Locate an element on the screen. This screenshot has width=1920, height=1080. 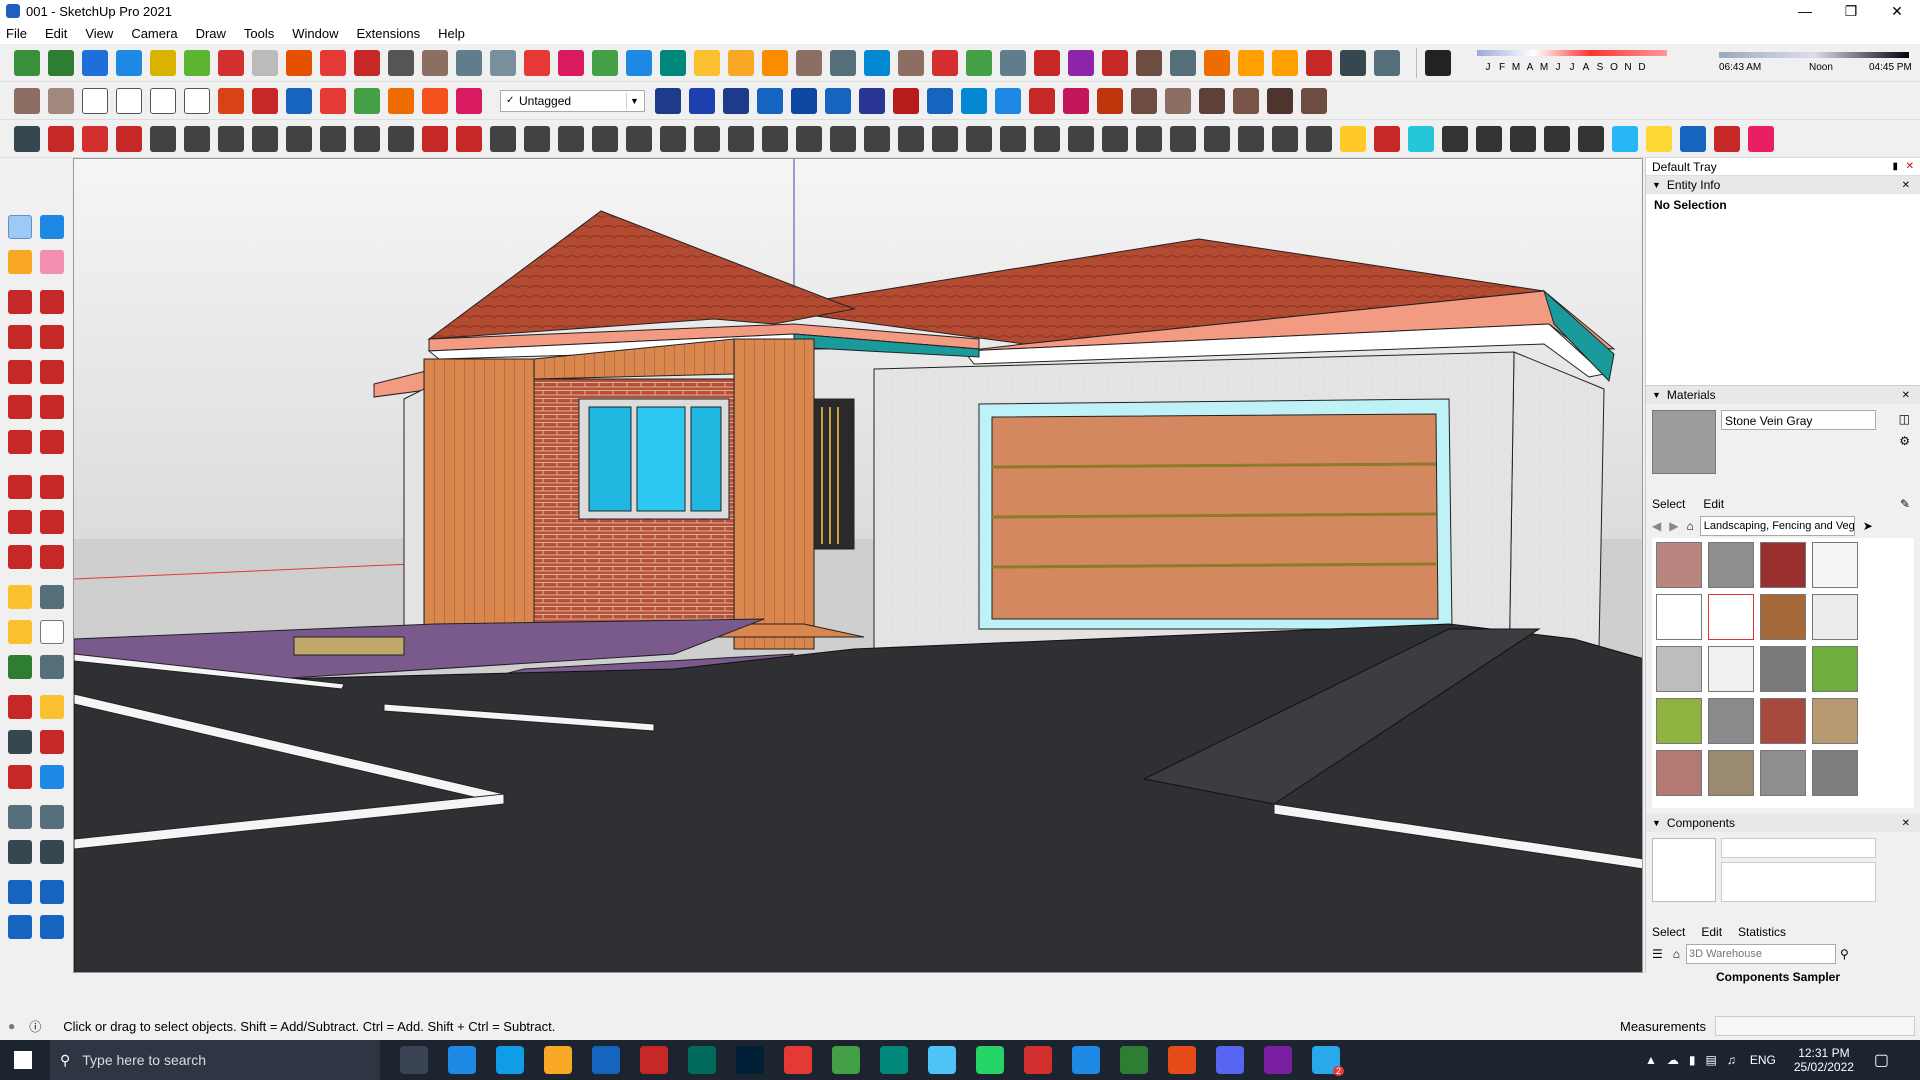
section-icon is located at coordinates (95, 62).